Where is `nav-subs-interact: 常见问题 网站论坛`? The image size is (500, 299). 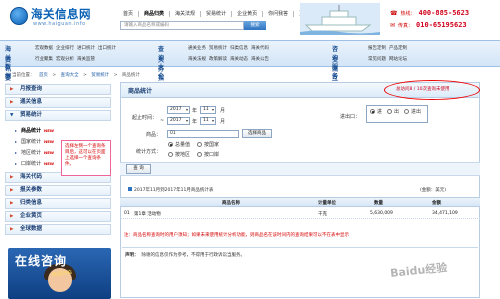
nav-subs-interact: 常见问题 网站论坛 is located at coordinates (387, 59).